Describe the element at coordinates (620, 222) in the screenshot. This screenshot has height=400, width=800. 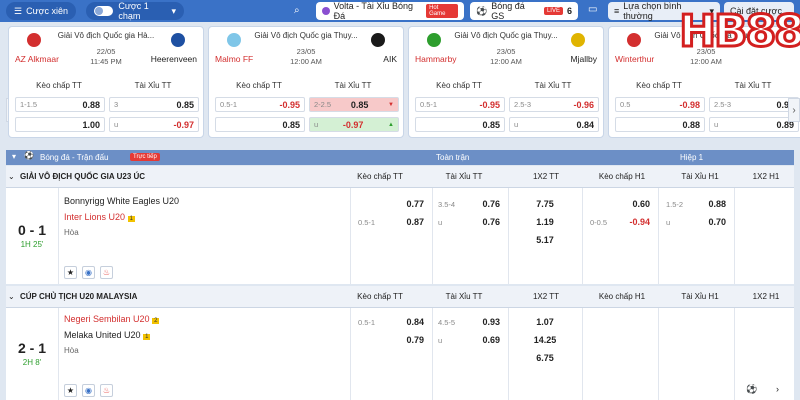
I see `odds-button: 0-0.5 -0.94` at that location.